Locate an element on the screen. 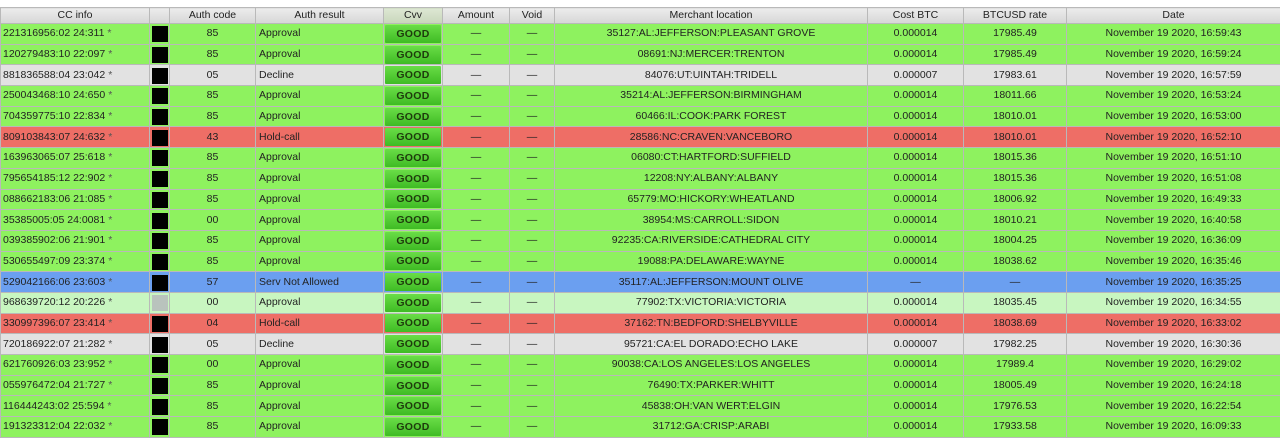  auth-result-cell: Hold-call is located at coordinates (319, 323).